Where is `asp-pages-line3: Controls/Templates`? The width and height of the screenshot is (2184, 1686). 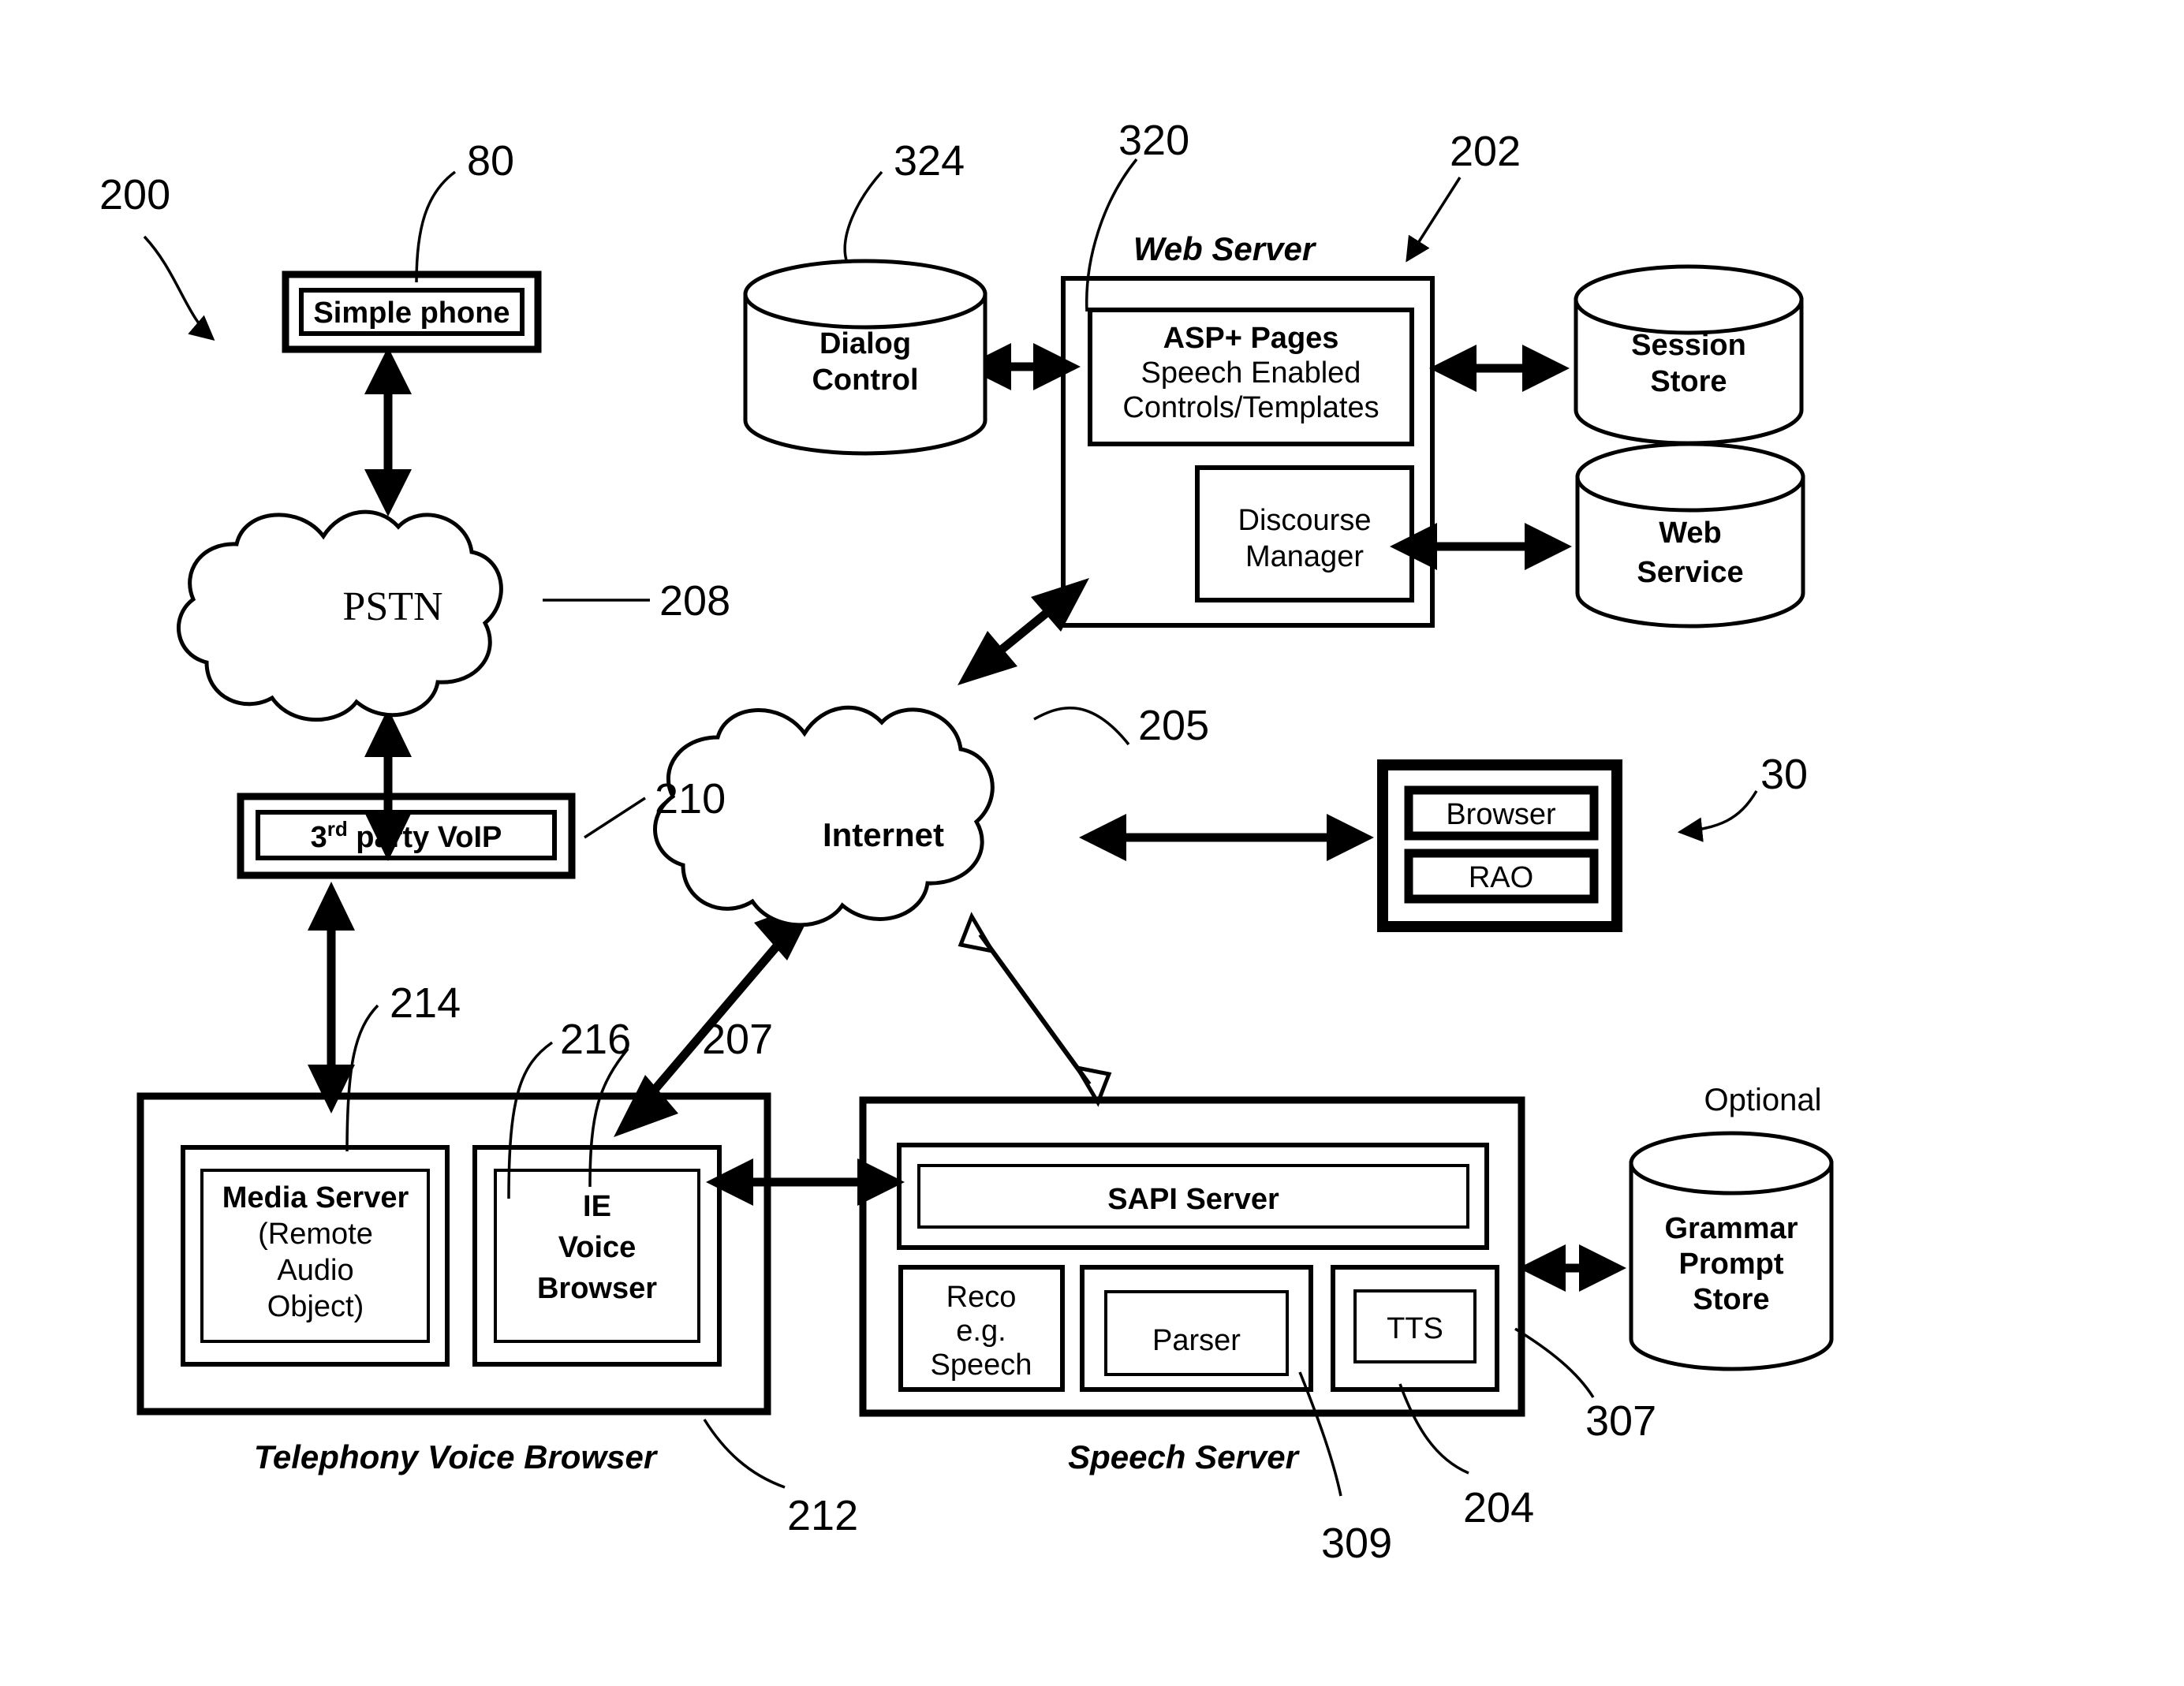
asp-pages-line3: Controls/Templates is located at coordinates (1250, 408).